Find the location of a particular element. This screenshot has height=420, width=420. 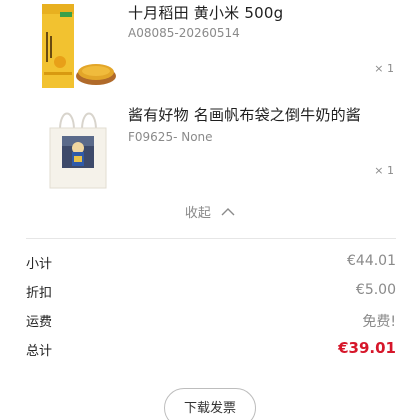

summary-subtotal: 小计 €44.01 is located at coordinates (211, 263).